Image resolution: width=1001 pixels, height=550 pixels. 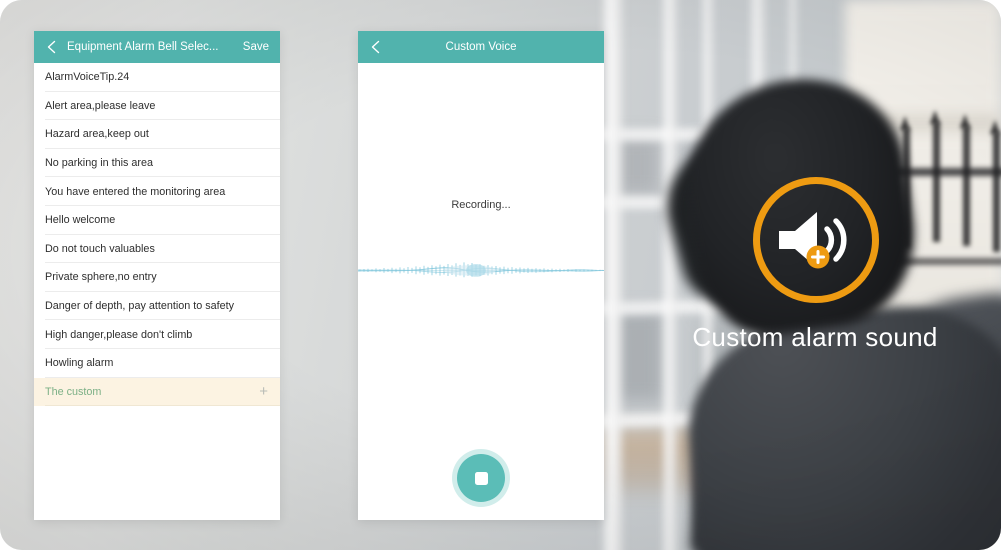 I want to click on list-item-label: Do not touch valuables, so click(x=100, y=248).